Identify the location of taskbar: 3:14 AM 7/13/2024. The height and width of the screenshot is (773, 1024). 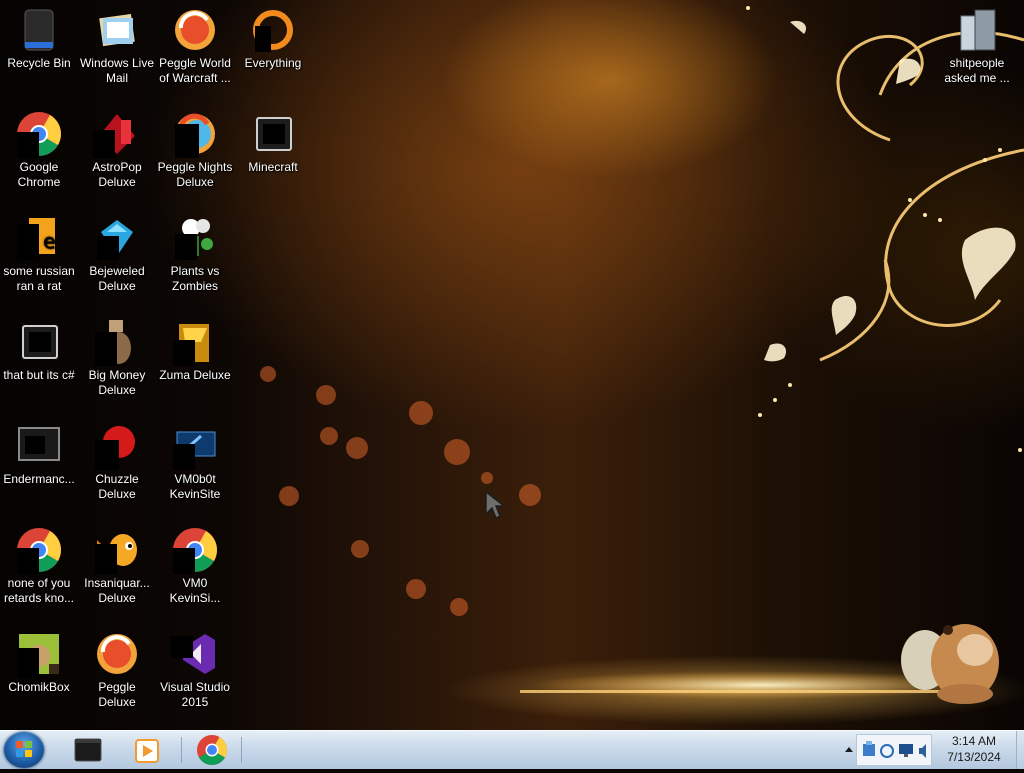
(512, 749).